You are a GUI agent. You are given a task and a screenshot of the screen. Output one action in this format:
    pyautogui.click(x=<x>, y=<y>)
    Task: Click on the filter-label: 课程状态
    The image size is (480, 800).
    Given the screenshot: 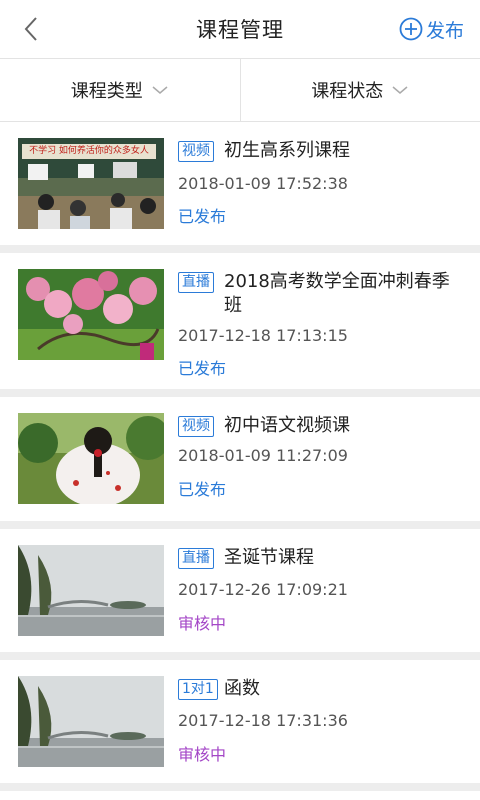 What is the action you would take?
    pyautogui.click(x=347, y=91)
    